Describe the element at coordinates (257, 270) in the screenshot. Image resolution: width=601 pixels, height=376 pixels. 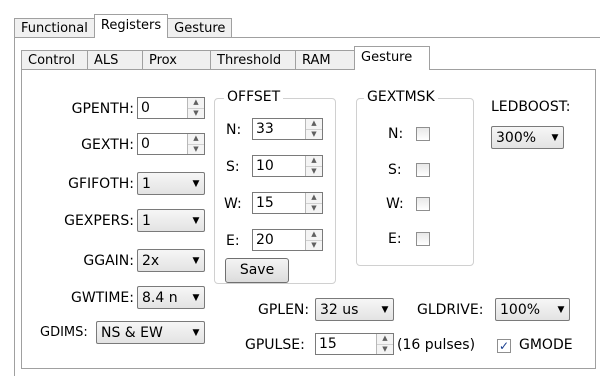
I see `save-button: Save` at that location.